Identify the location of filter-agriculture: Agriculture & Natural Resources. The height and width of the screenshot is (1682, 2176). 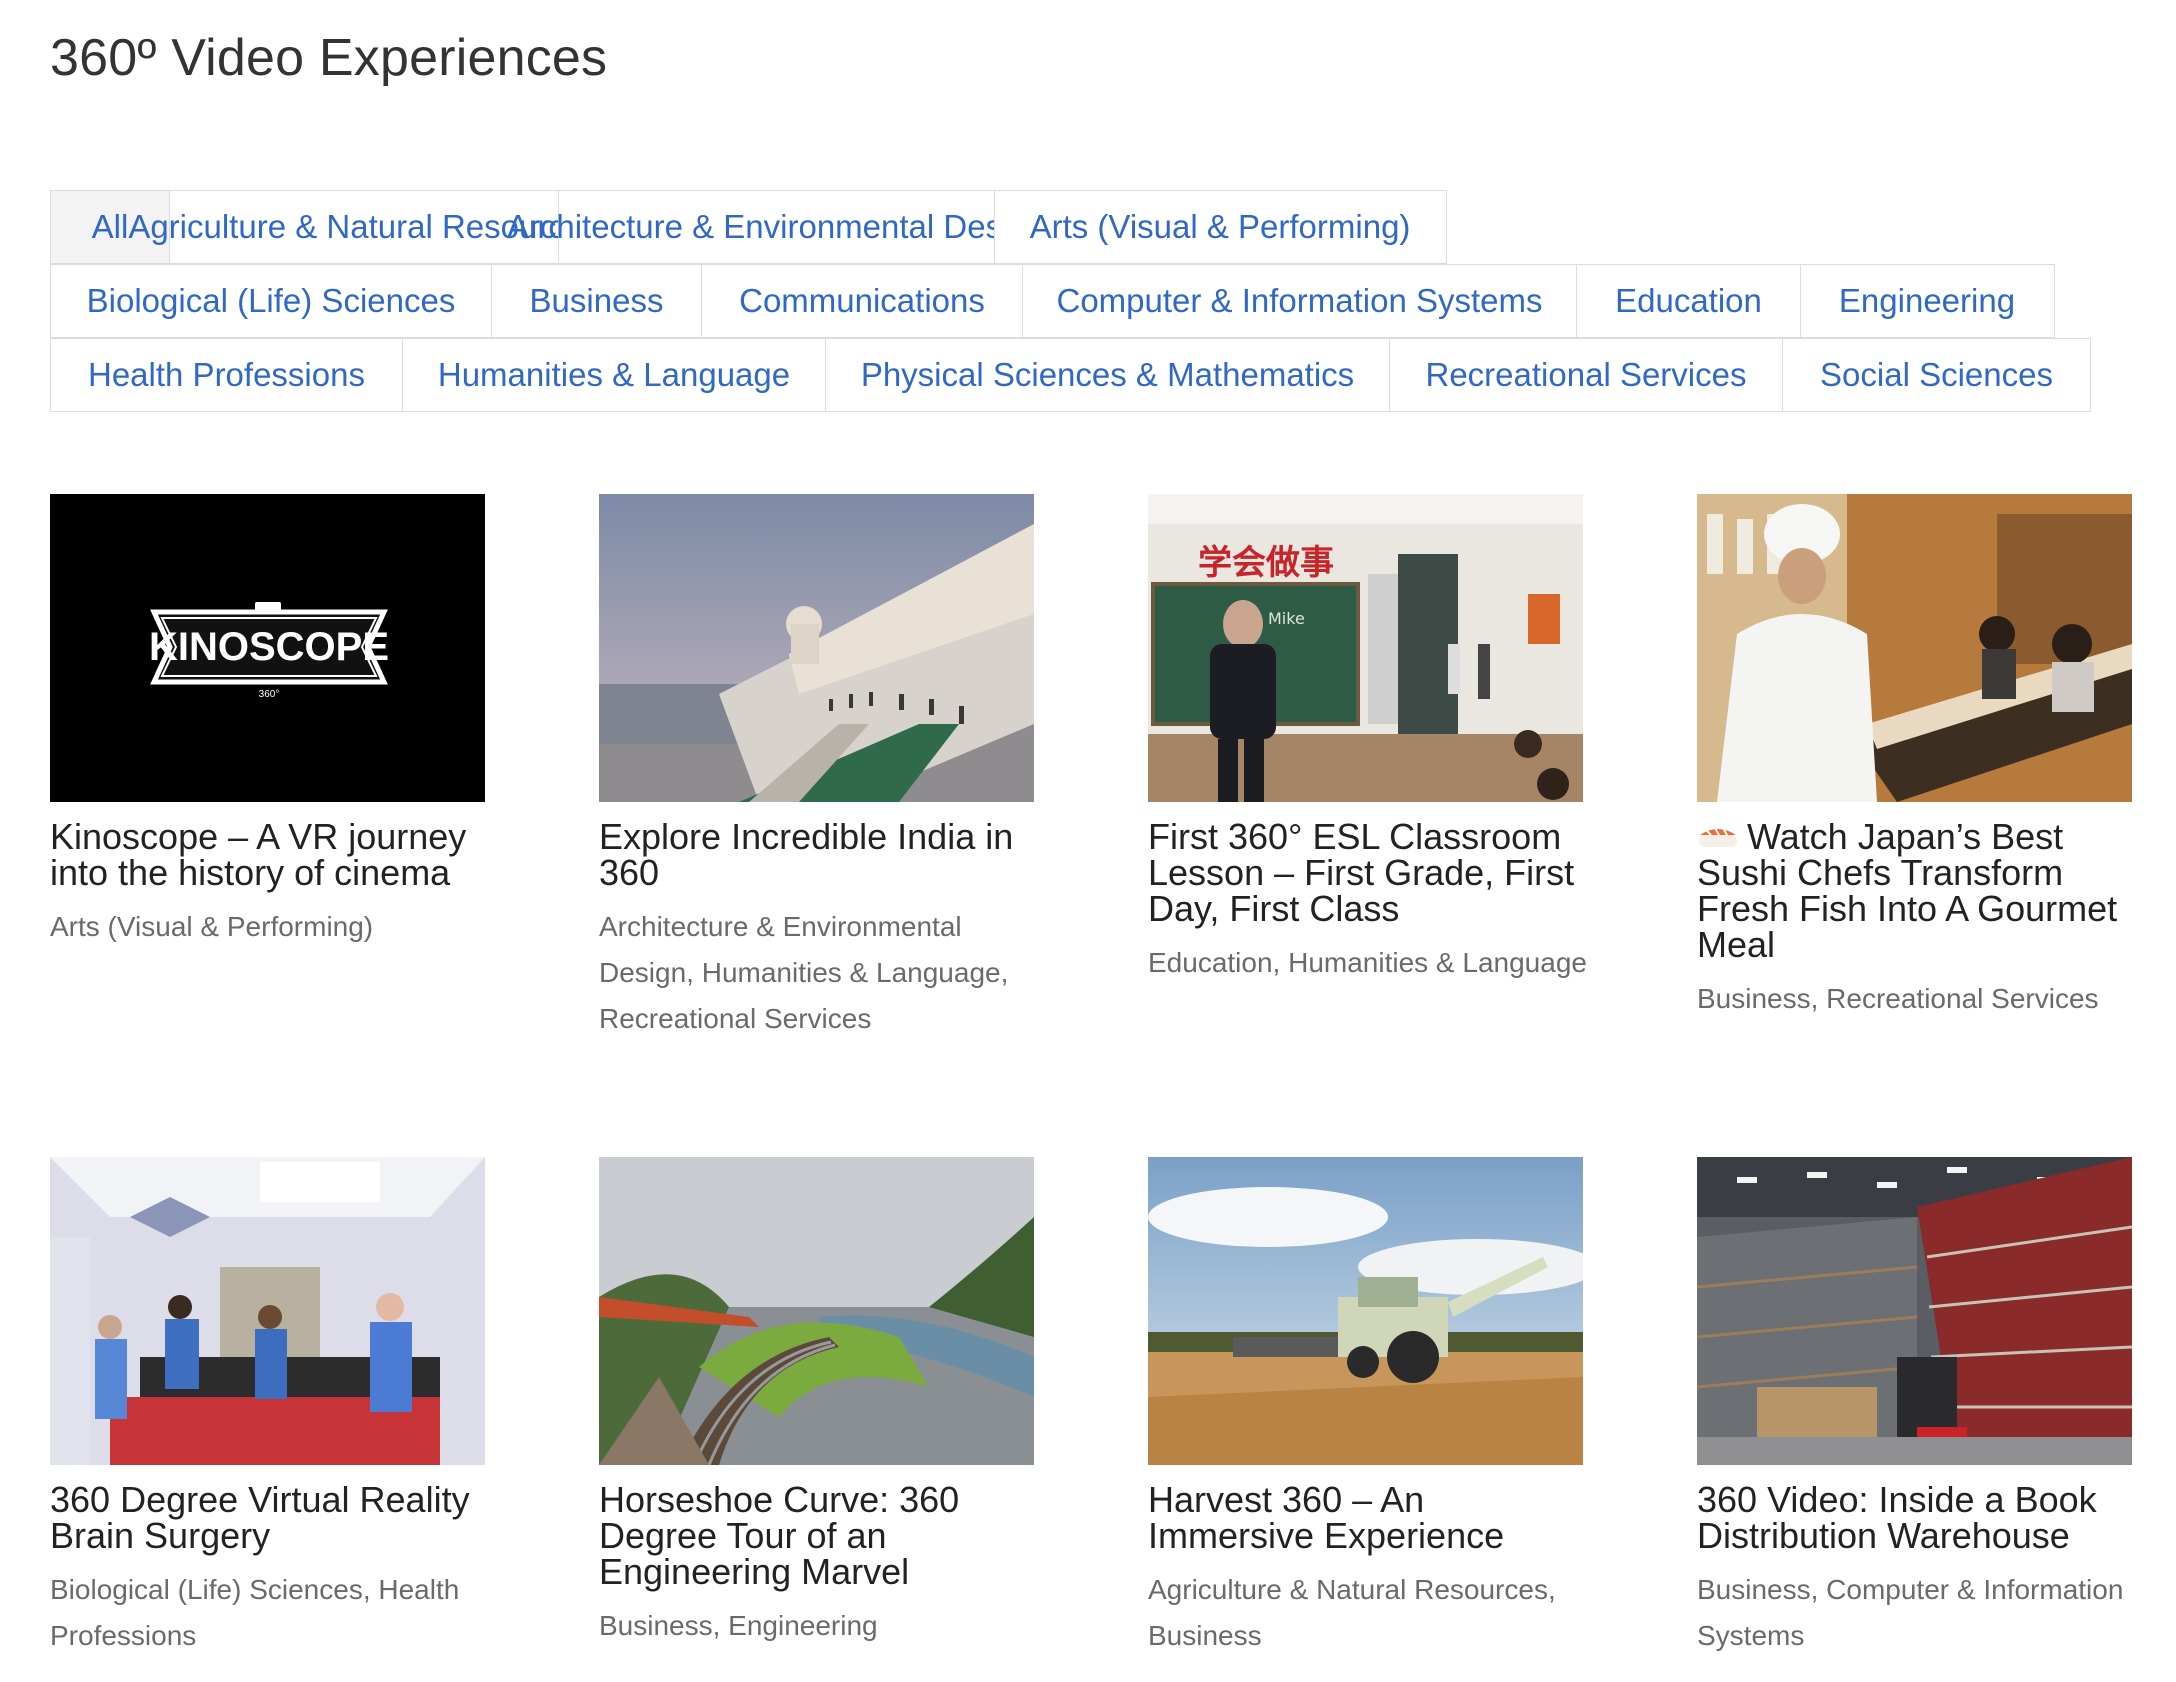
(364, 227).